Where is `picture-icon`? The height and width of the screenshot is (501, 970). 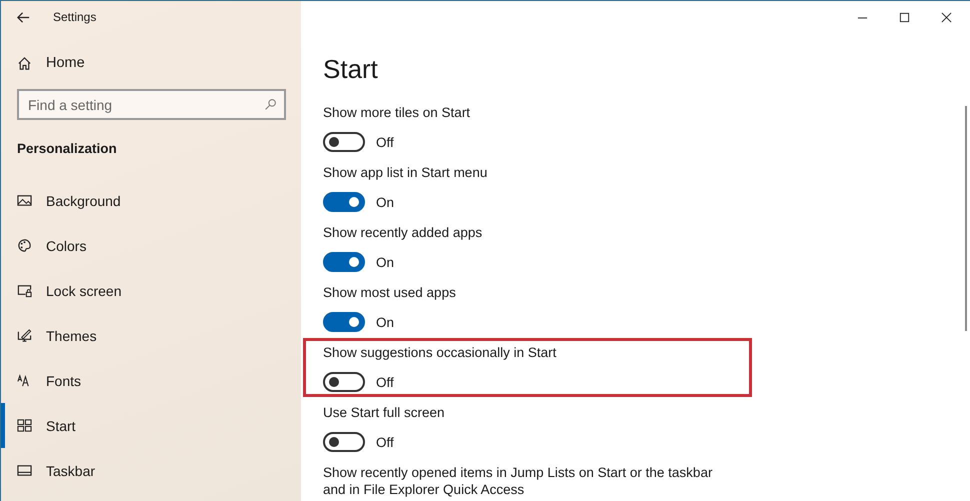 picture-icon is located at coordinates (24, 200).